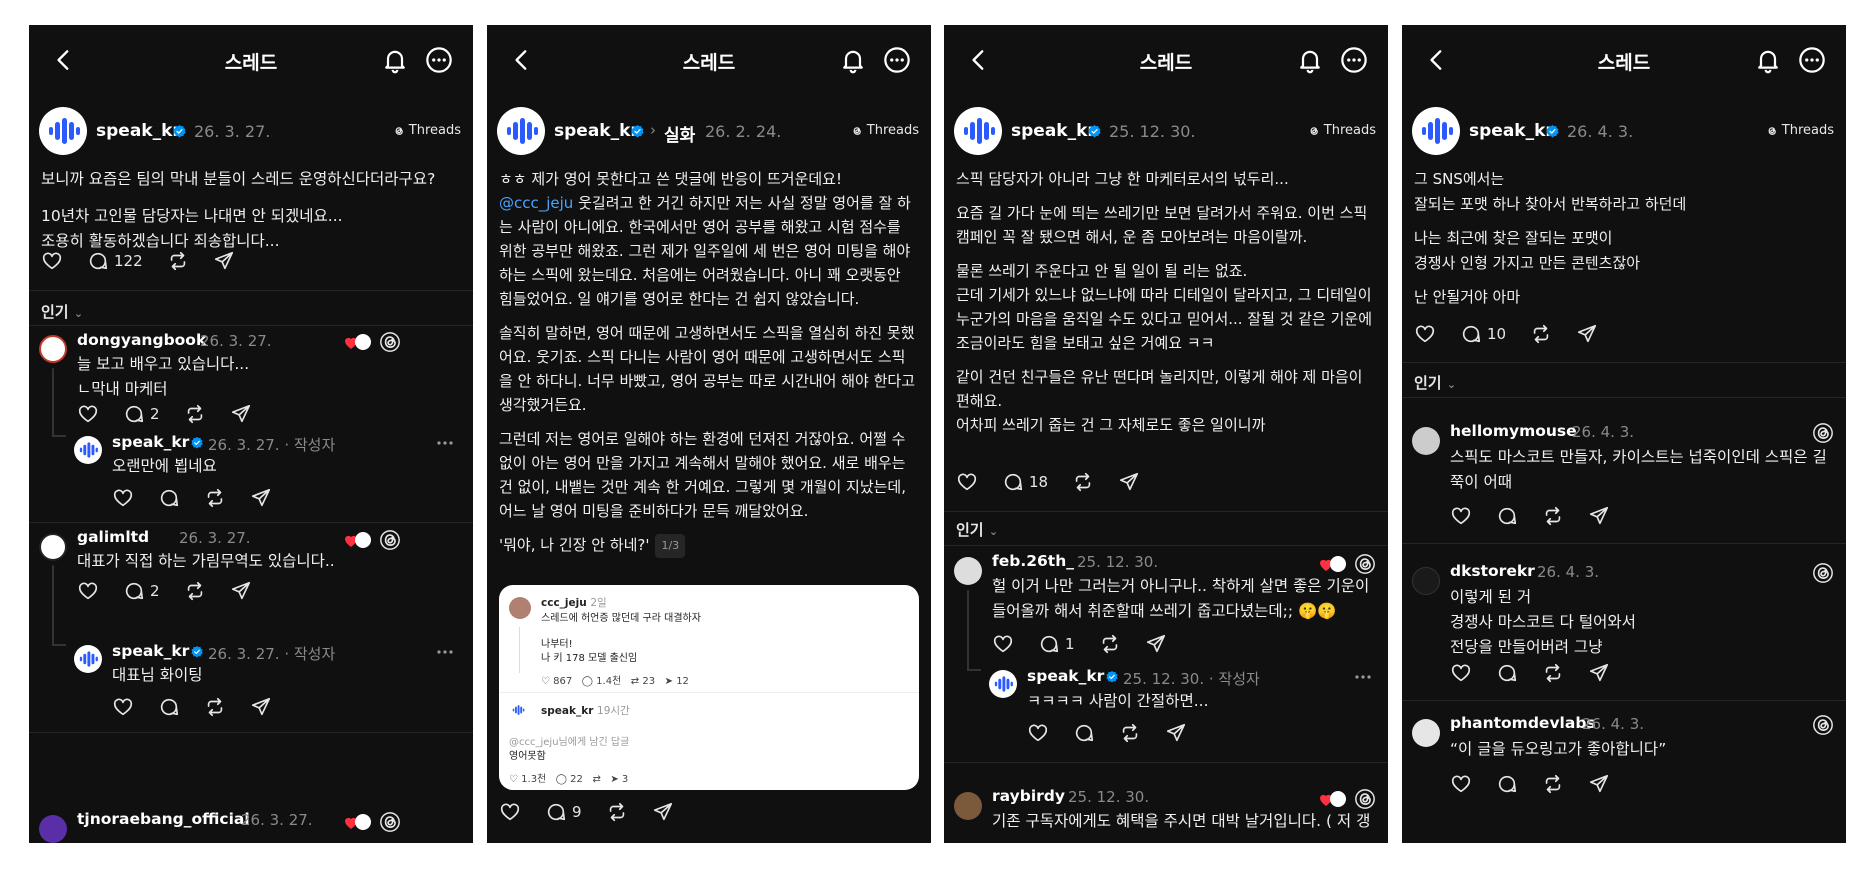 This screenshot has height=877, width=1873. What do you see at coordinates (1033, 561) in the screenshot?
I see `comment-username: feb.26th_` at bounding box center [1033, 561].